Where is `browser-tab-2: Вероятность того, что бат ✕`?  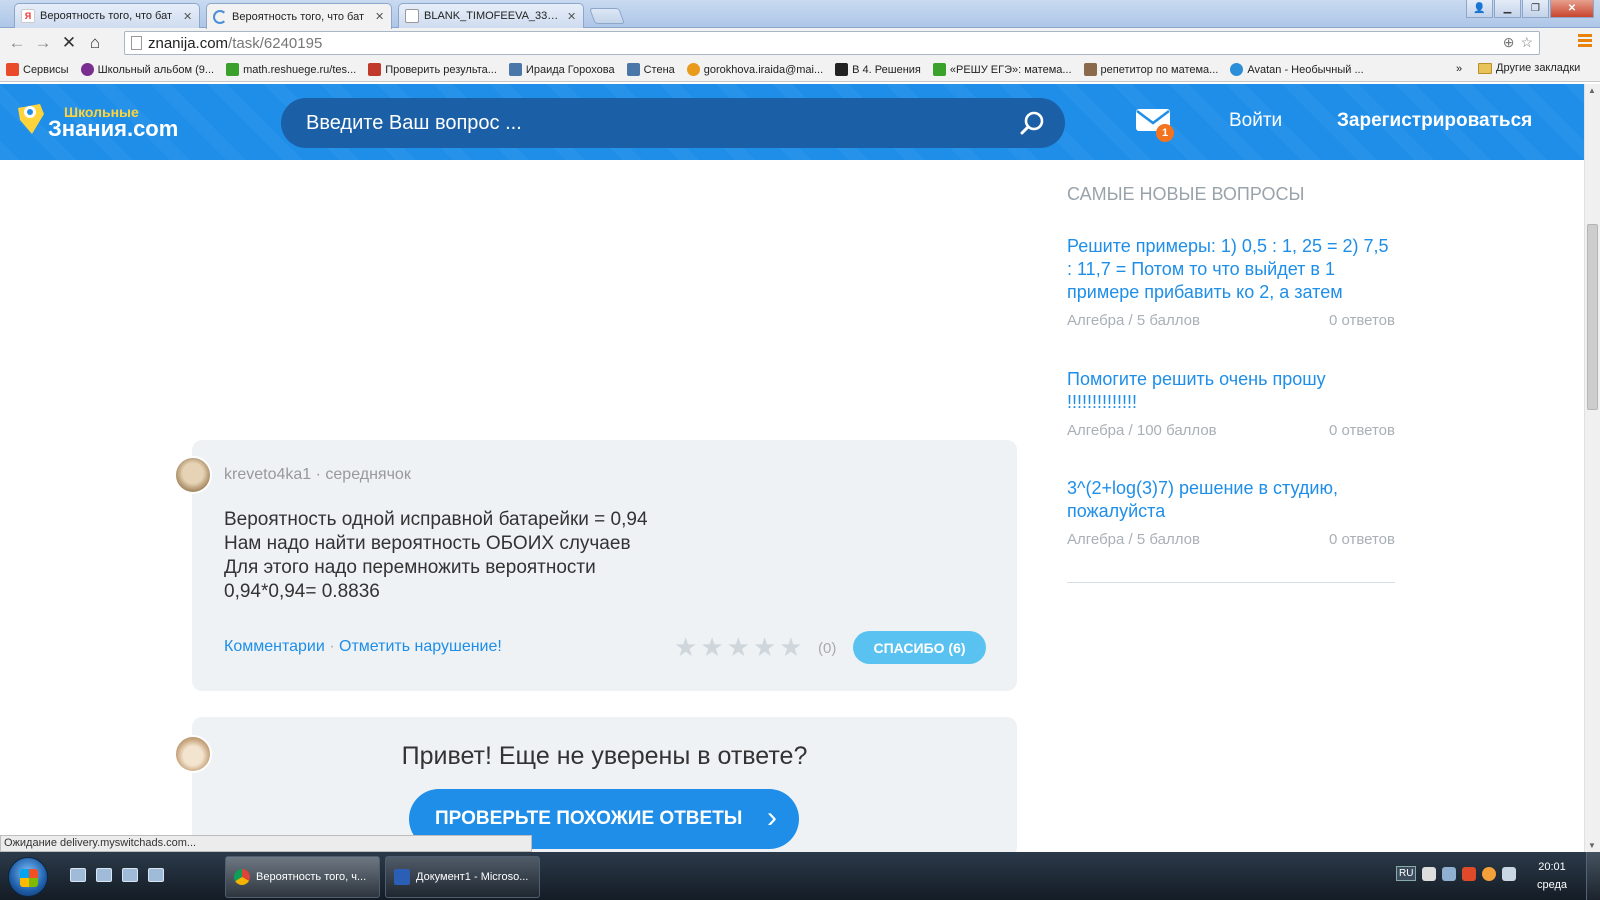 browser-tab-2: Вероятность того, что бат ✕ is located at coordinates (299, 16).